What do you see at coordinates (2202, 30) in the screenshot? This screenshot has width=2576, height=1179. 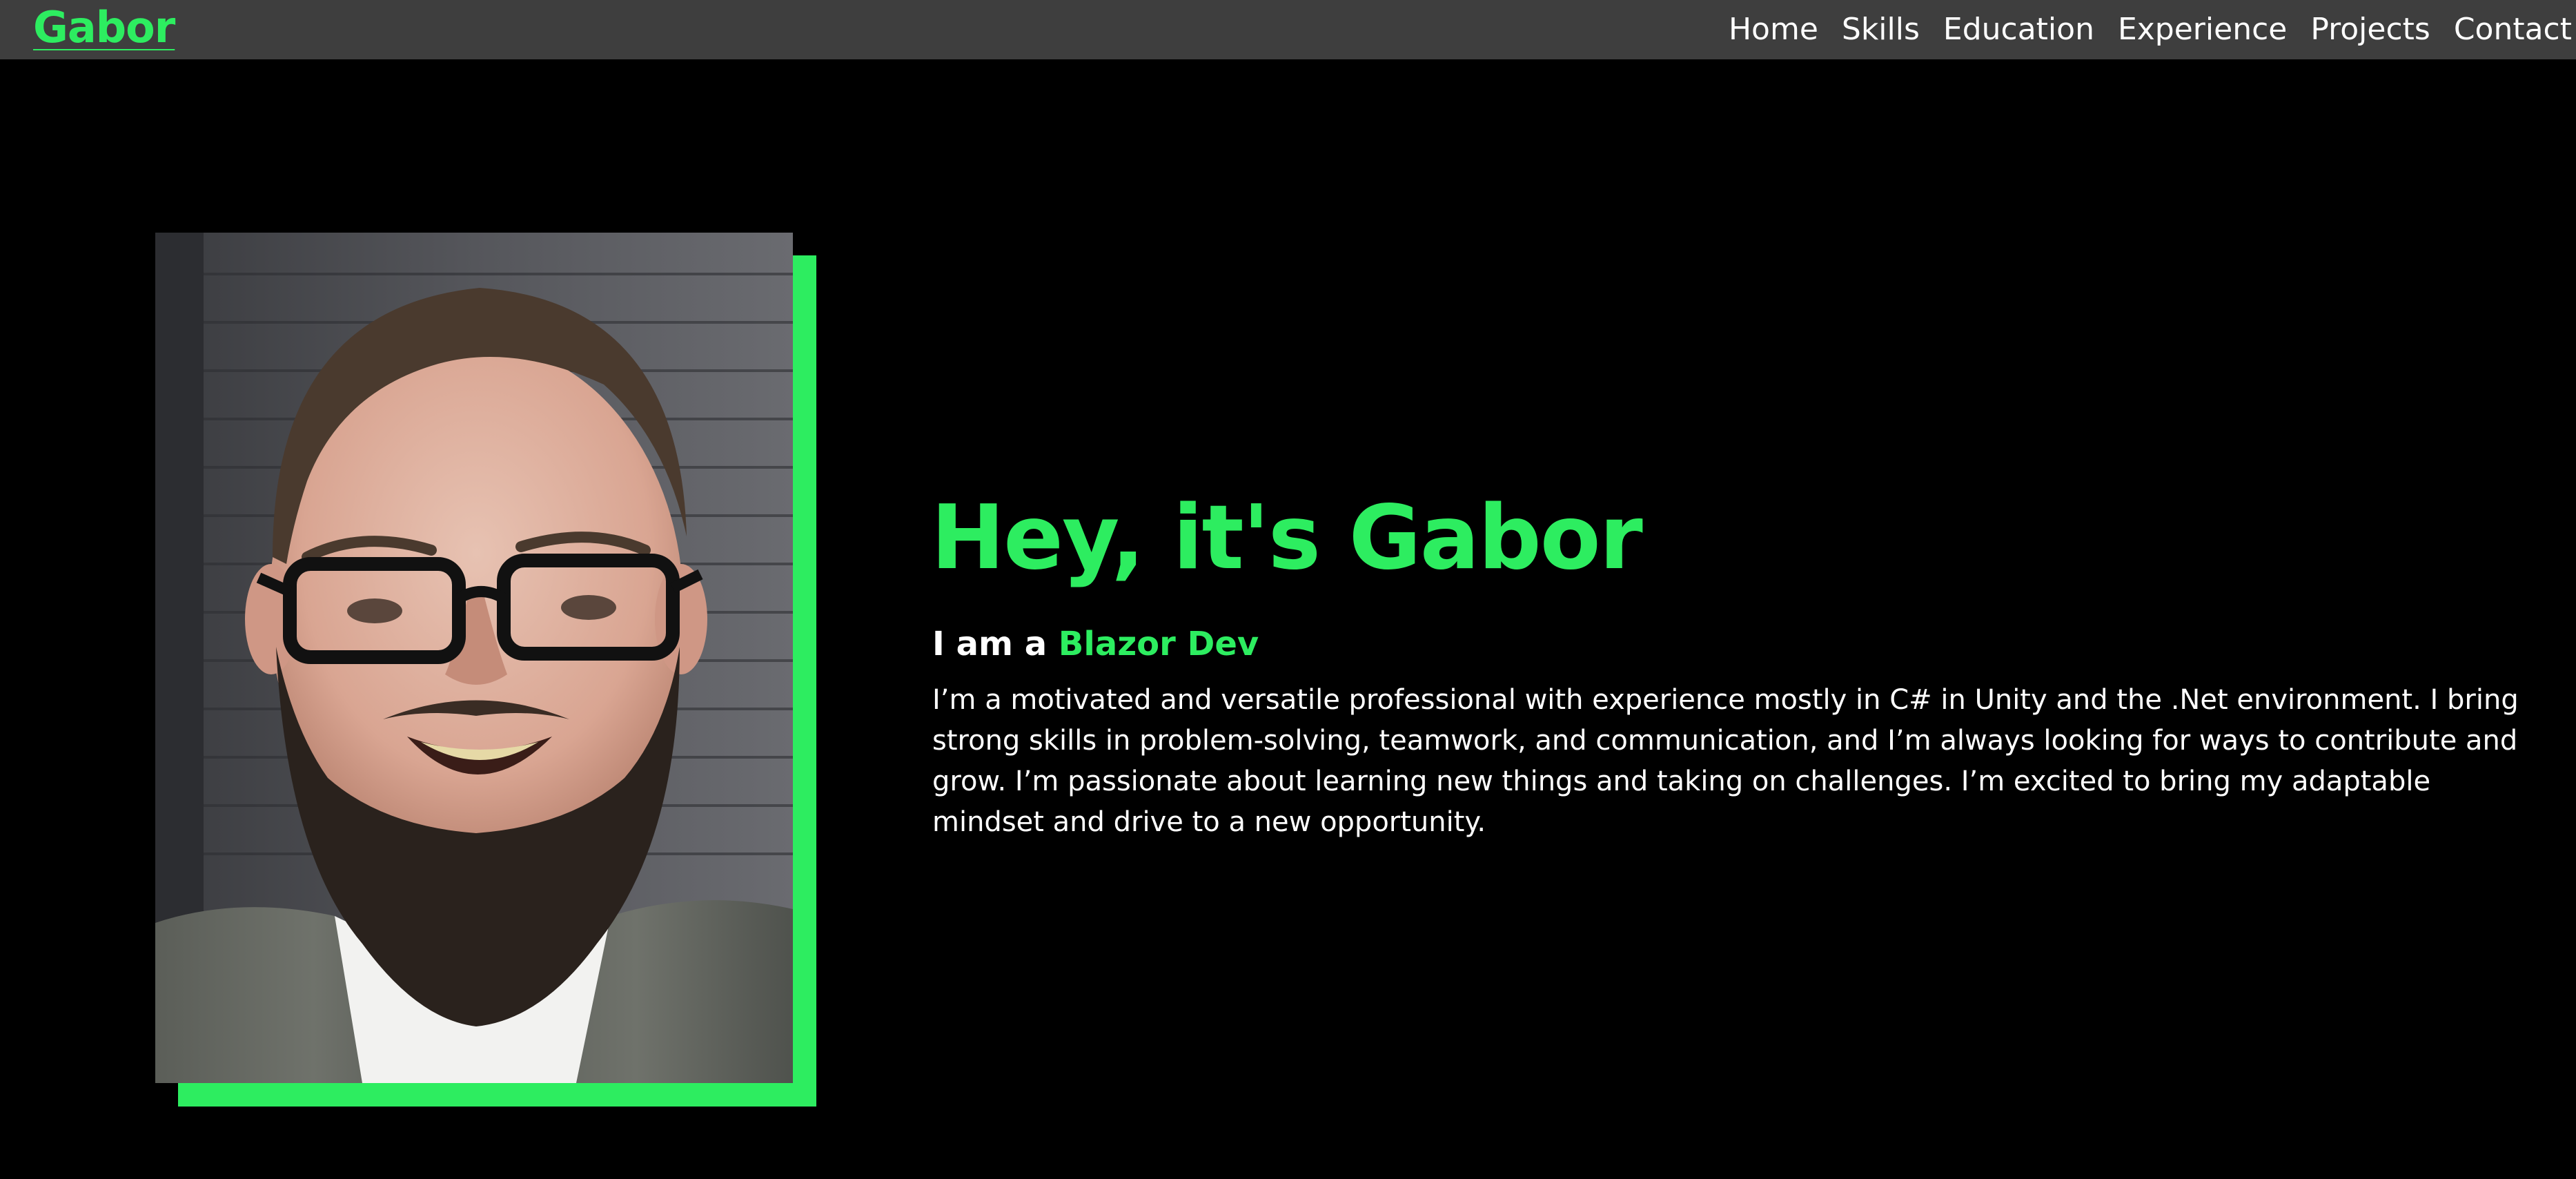 I see `nav-link-experience: Experience` at bounding box center [2202, 30].